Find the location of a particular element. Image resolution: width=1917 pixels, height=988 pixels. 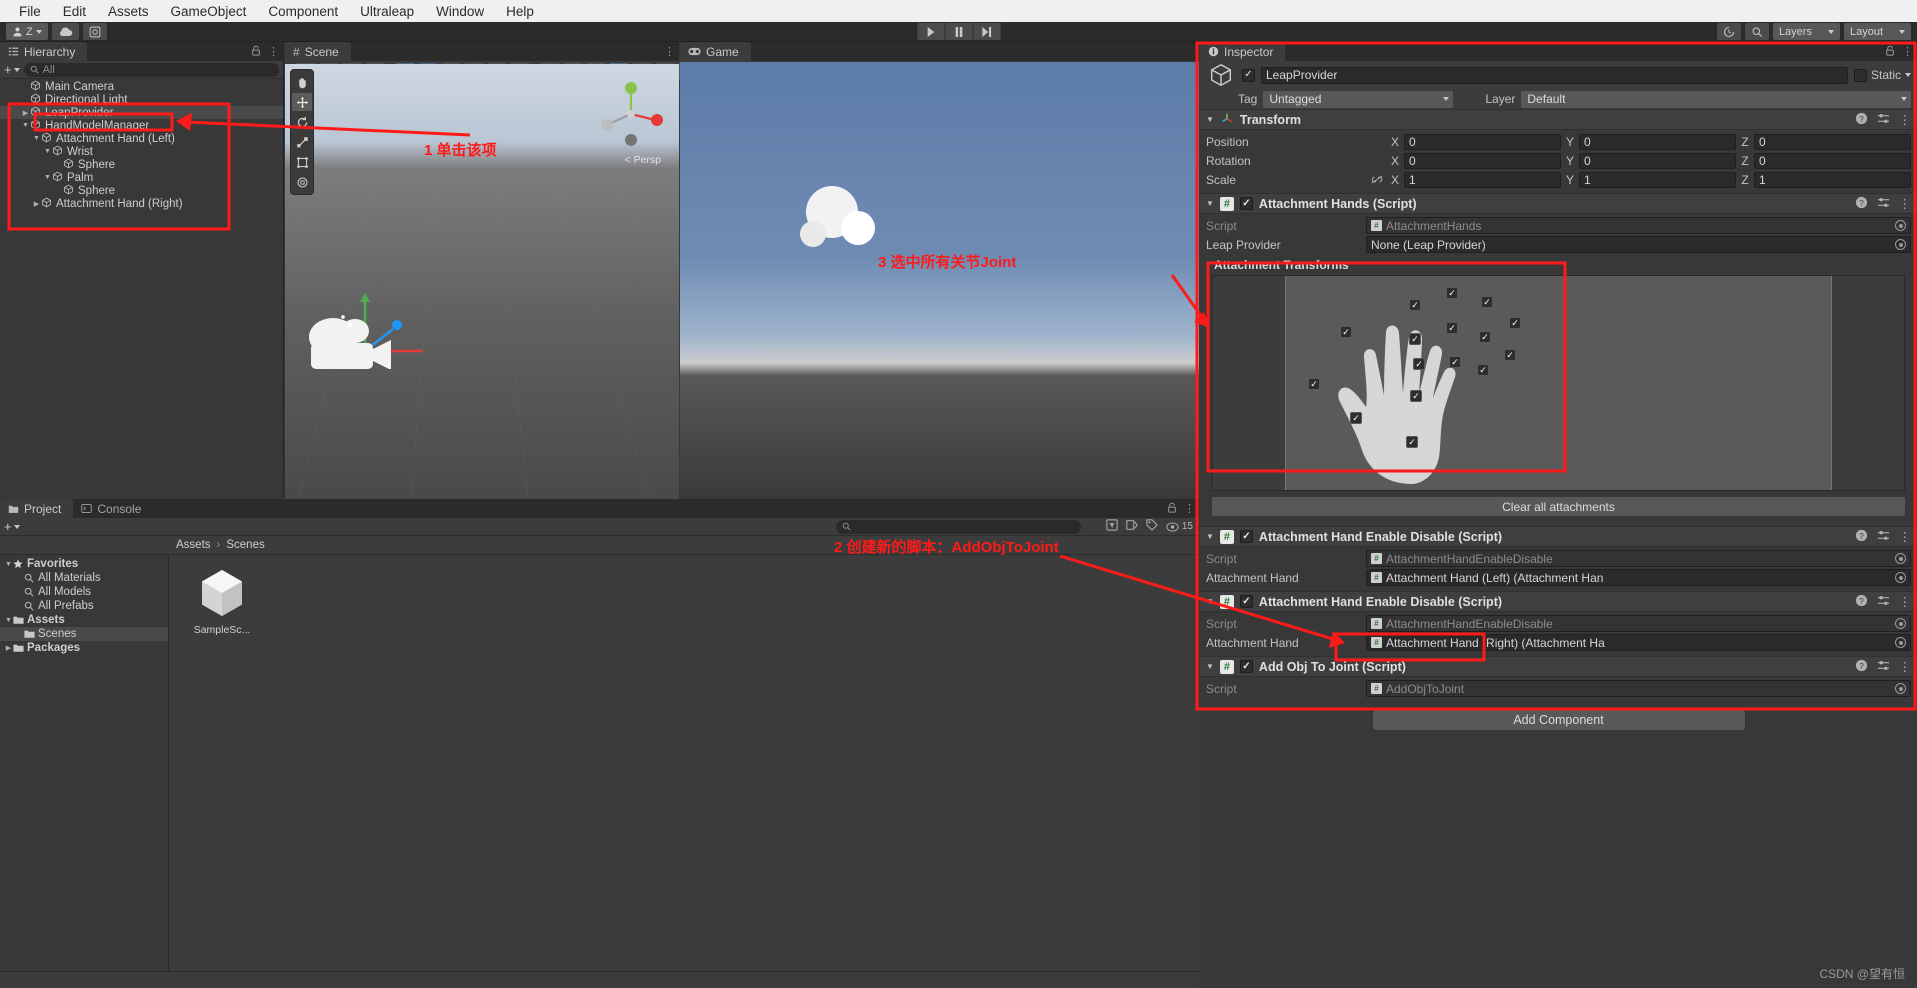

project-tree-item-all-models: ▶ All Models is located at coordinates (84, 592).